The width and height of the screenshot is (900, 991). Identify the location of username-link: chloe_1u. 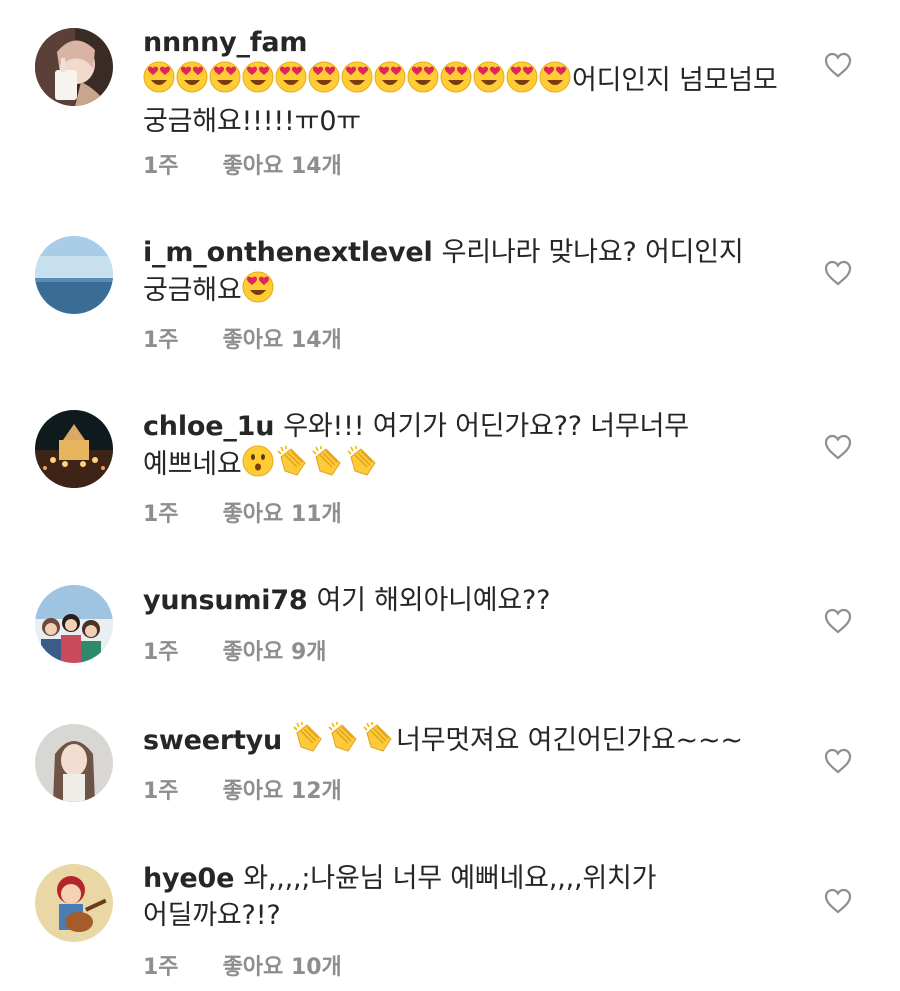
(208, 426).